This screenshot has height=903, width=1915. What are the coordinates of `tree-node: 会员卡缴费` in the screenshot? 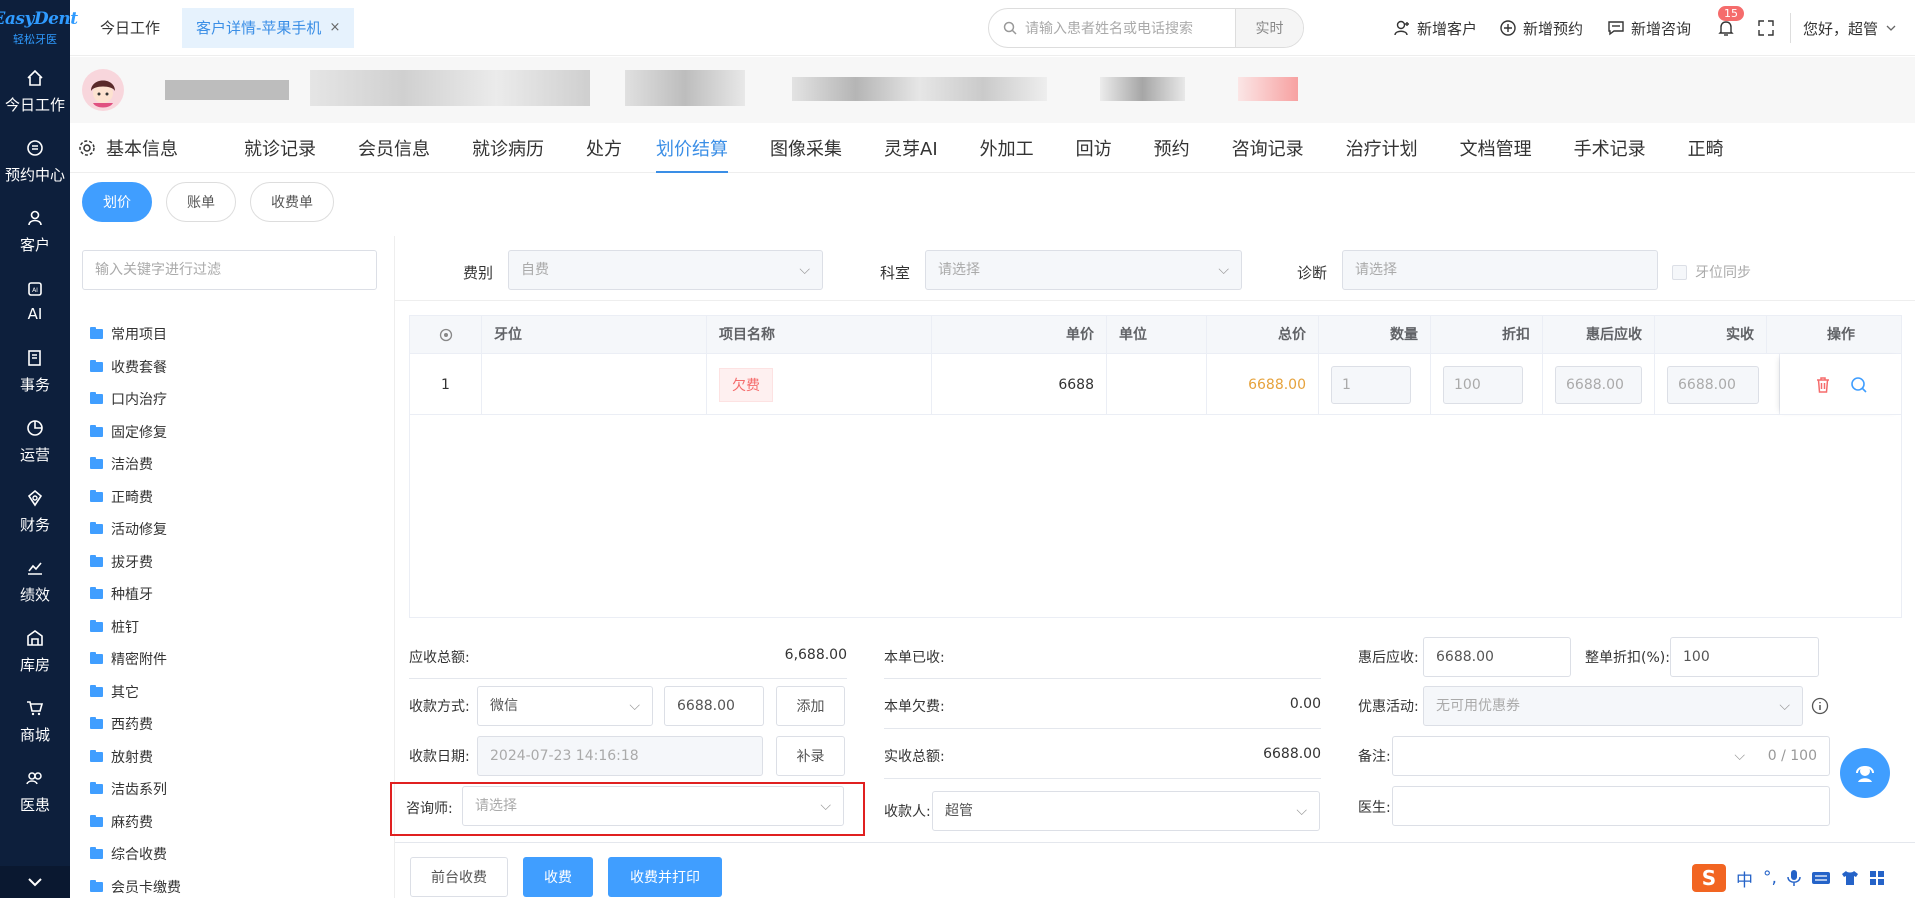 It's located at (135, 887).